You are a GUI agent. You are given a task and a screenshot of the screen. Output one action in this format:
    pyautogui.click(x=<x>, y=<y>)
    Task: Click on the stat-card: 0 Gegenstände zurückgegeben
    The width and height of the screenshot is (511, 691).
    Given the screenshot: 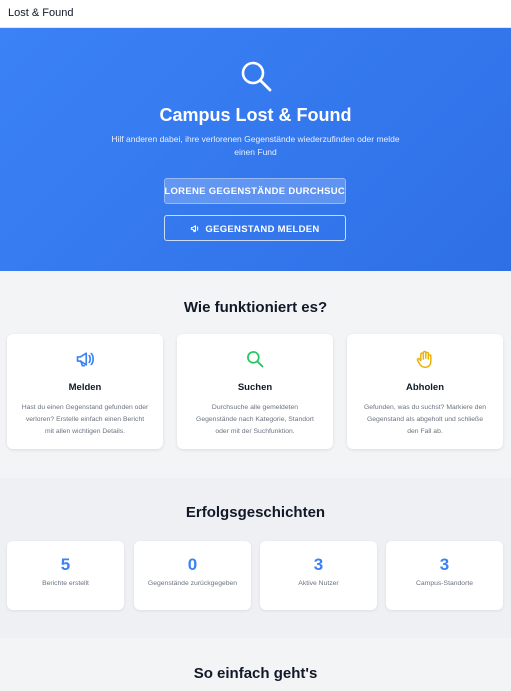 What is the action you would take?
    pyautogui.click(x=192, y=575)
    